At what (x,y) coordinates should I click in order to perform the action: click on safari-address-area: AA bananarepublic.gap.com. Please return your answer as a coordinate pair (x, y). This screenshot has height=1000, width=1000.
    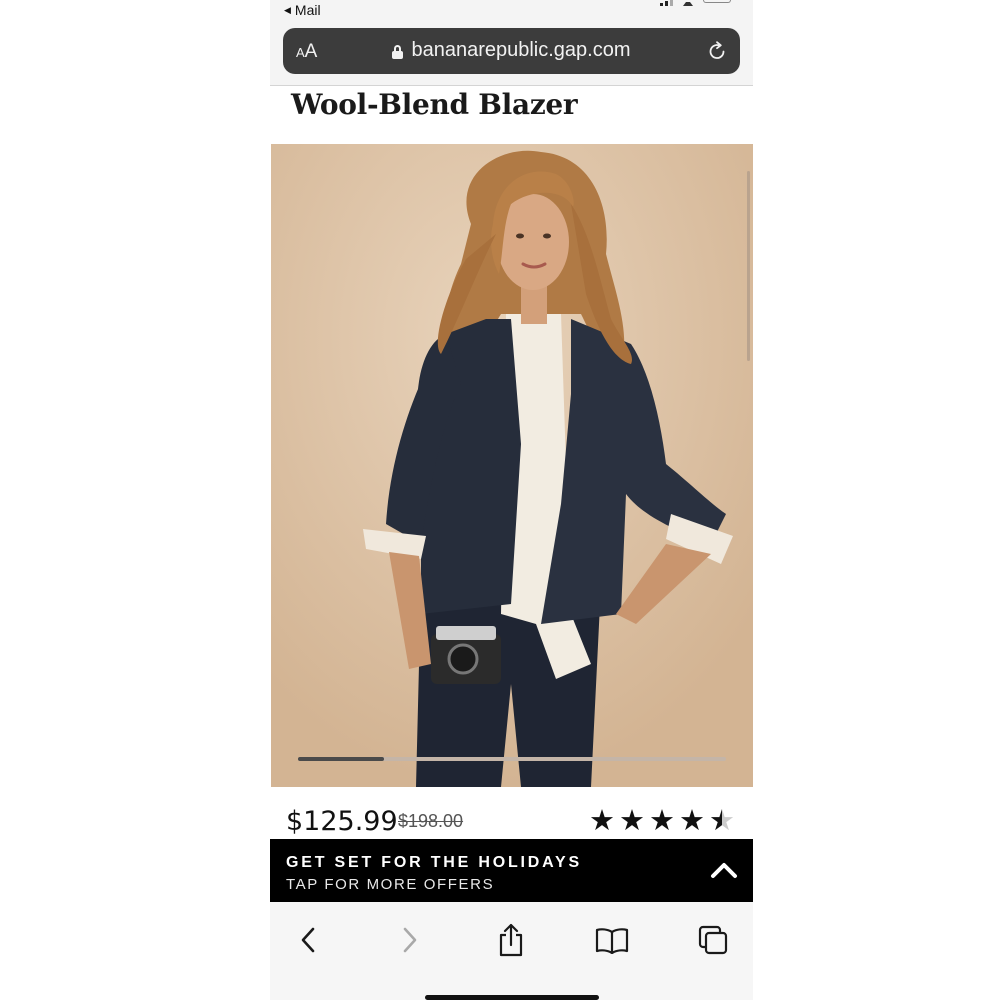
    Looking at the image, I should click on (511, 54).